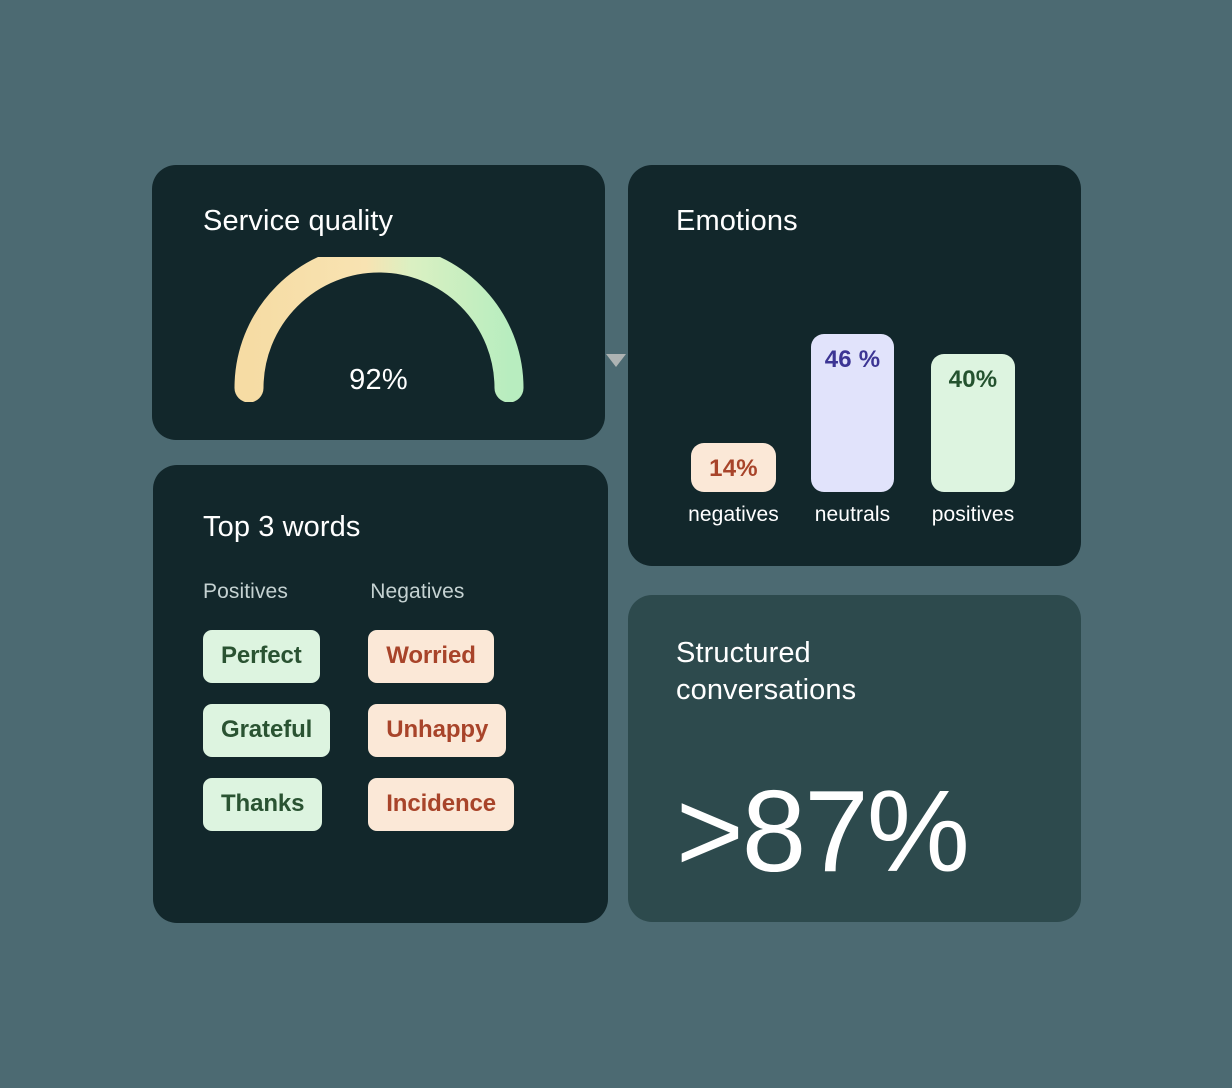  I want to click on word-chip-negative-2: Unhappy, so click(437, 730).